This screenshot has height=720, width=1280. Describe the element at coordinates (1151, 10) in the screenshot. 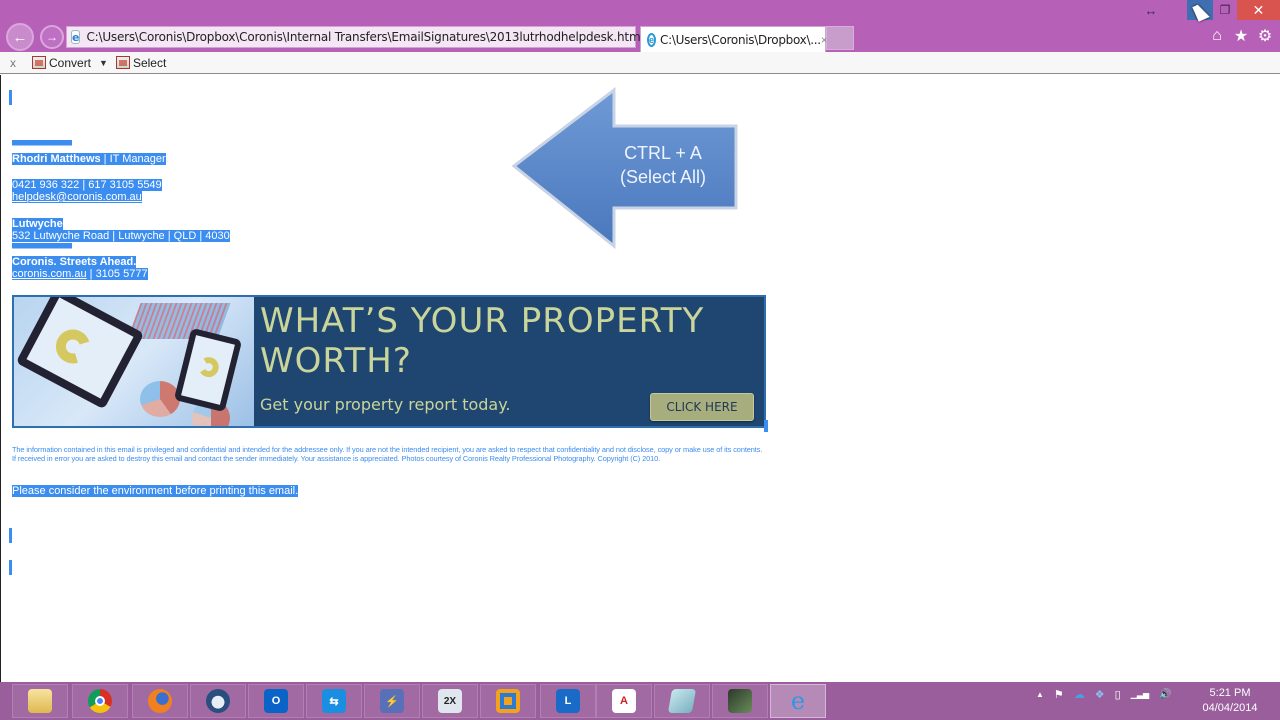

I see `resize-icon: ↔` at that location.